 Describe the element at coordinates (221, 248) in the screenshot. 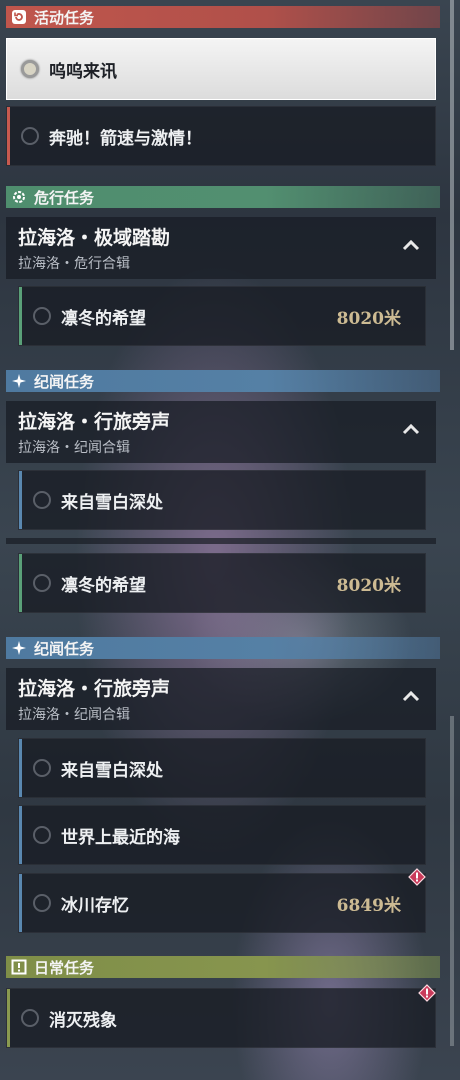

I see `quest-group-header: 拉海洛・极域踏勘 拉海洛・危行合辑` at that location.